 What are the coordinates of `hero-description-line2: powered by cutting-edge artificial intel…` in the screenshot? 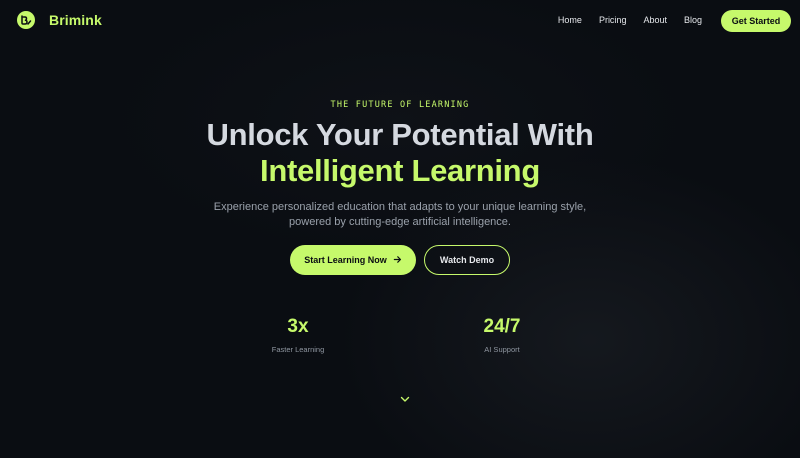 It's located at (400, 222).